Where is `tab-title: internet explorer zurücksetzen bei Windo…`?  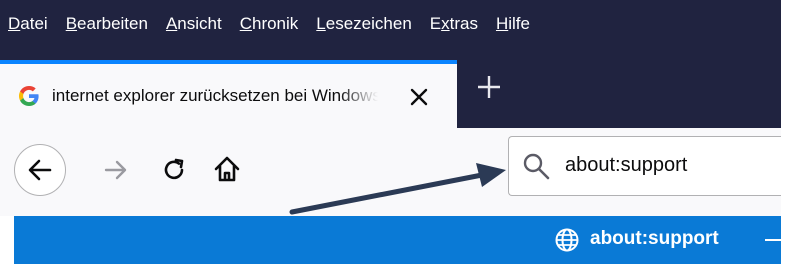
tab-title: internet explorer zurücksetzen bei Windo… is located at coordinates (215, 95).